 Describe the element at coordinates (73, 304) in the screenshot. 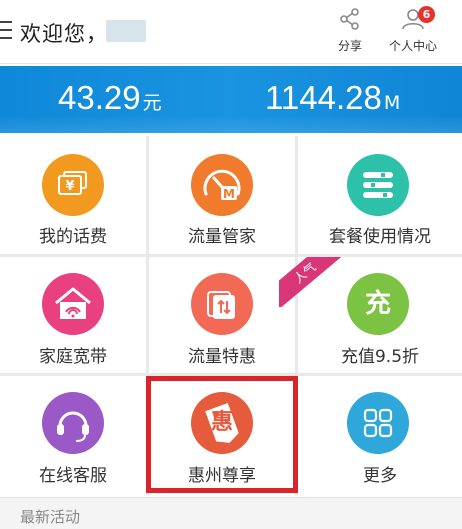

I see `home-wifi-icon` at that location.